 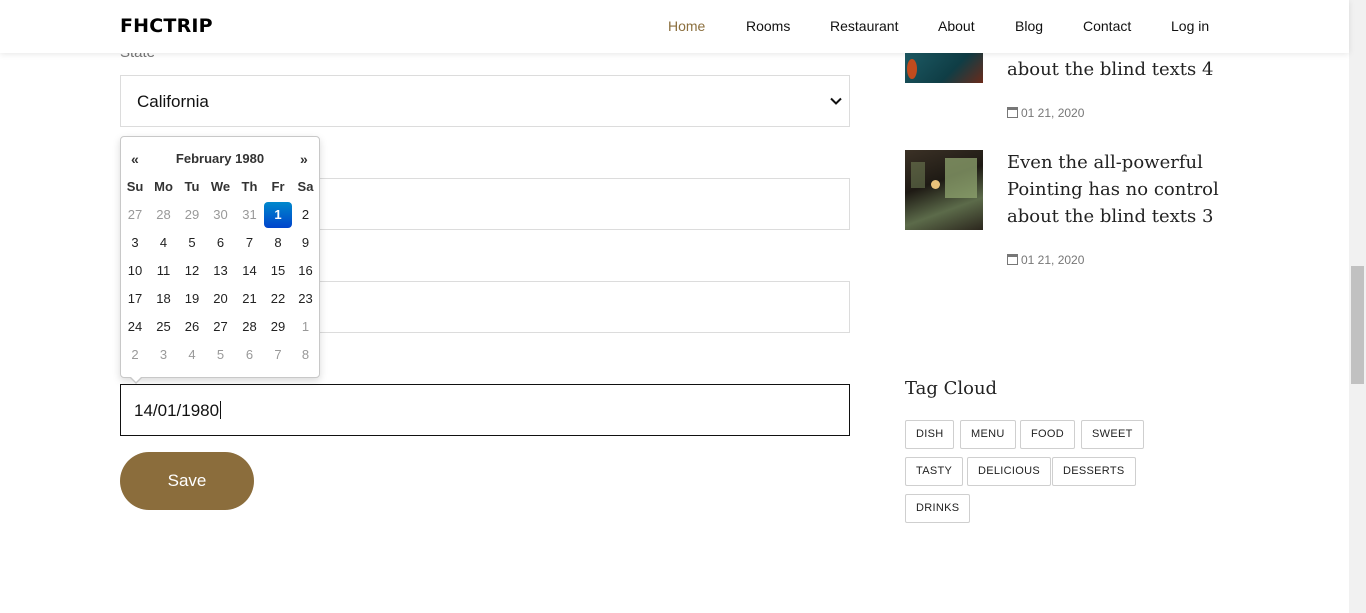 I want to click on datepicker-day: 18, so click(x=163, y=299).